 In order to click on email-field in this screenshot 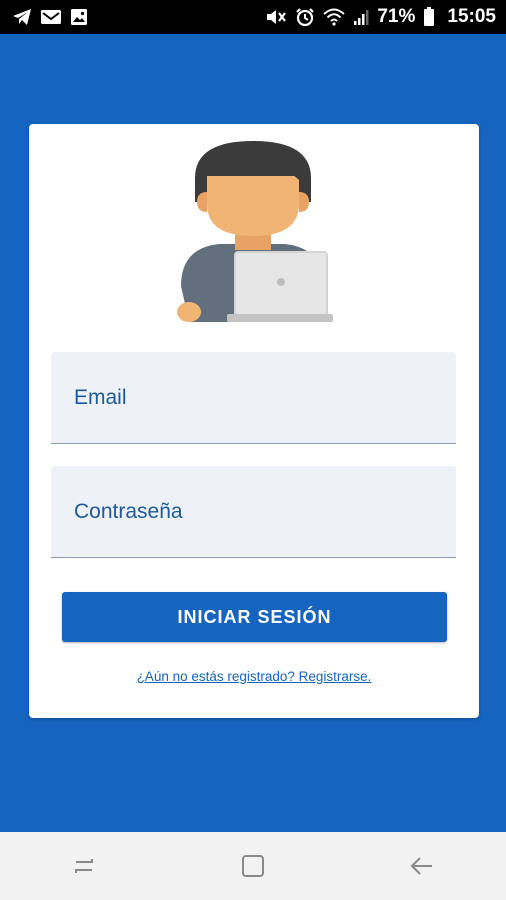, I will do `click(253, 397)`.